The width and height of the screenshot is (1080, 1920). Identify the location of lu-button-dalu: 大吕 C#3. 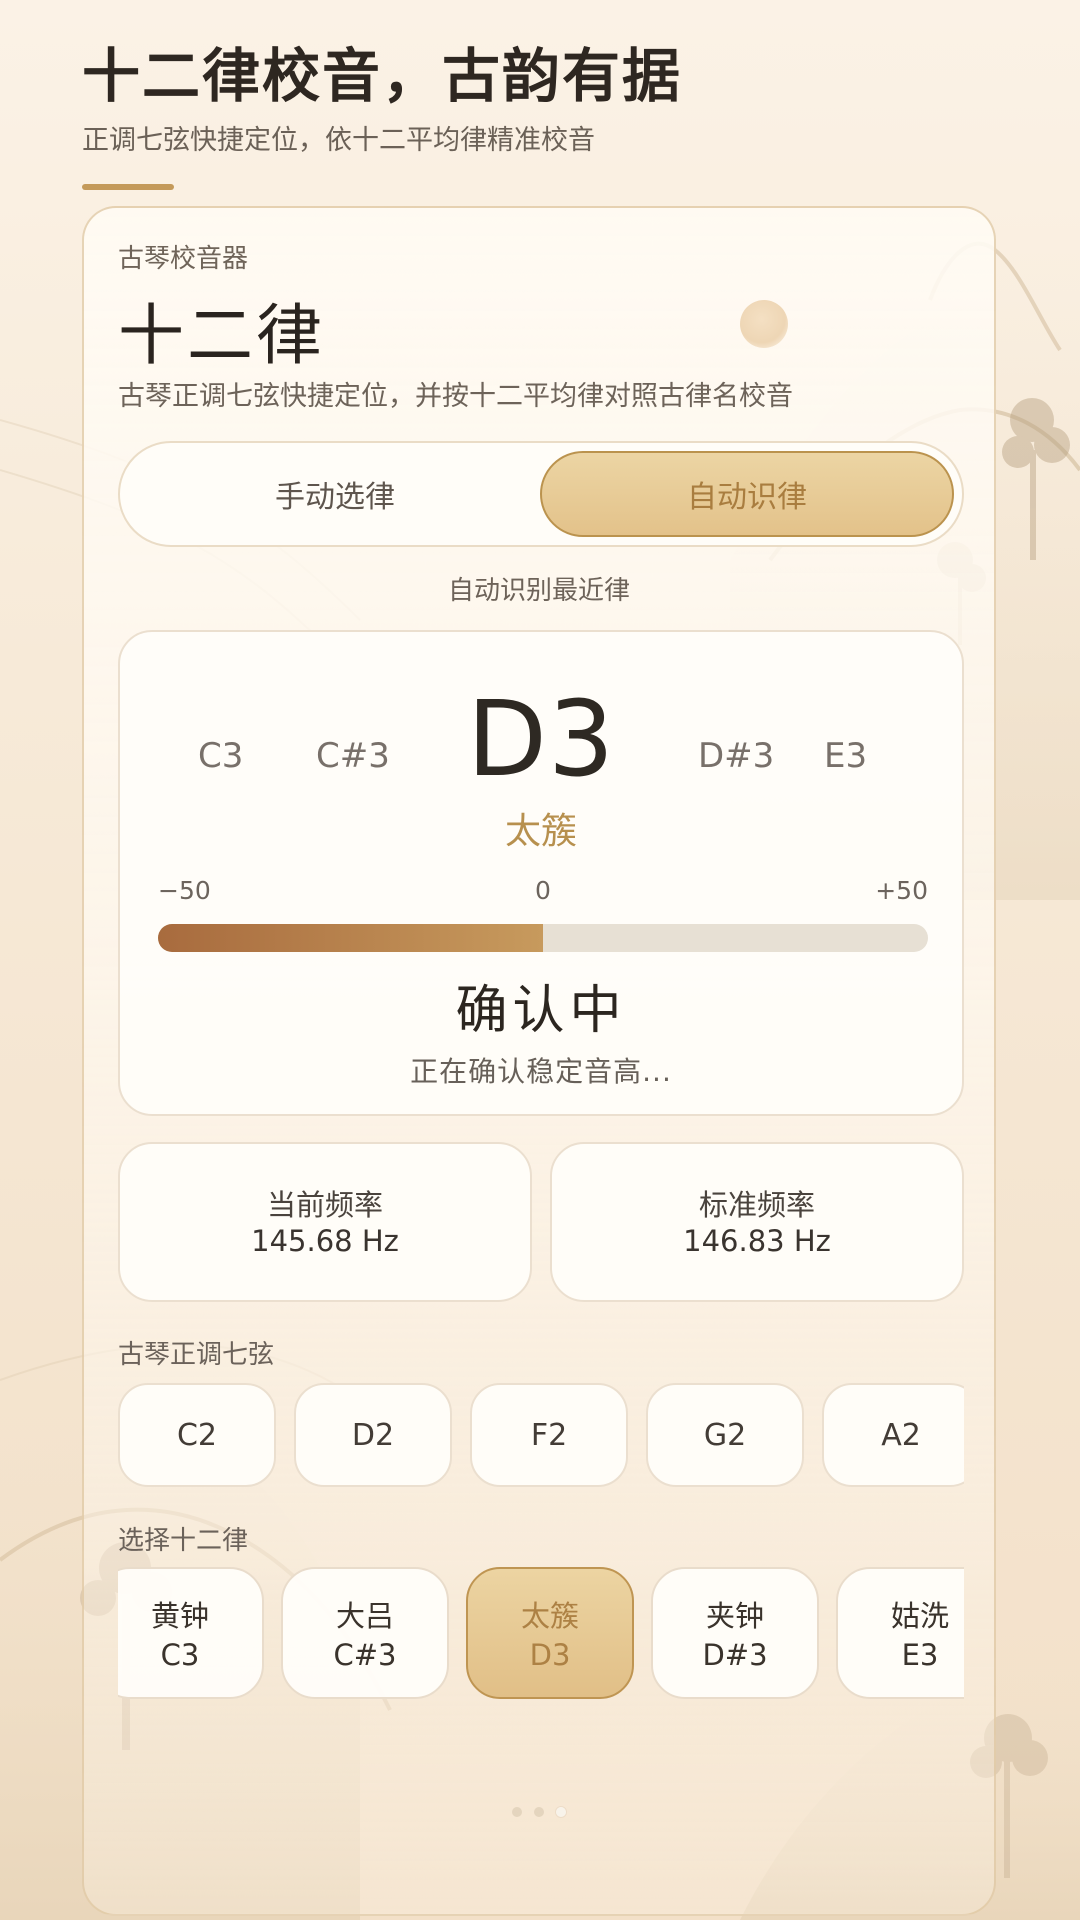
(365, 1633).